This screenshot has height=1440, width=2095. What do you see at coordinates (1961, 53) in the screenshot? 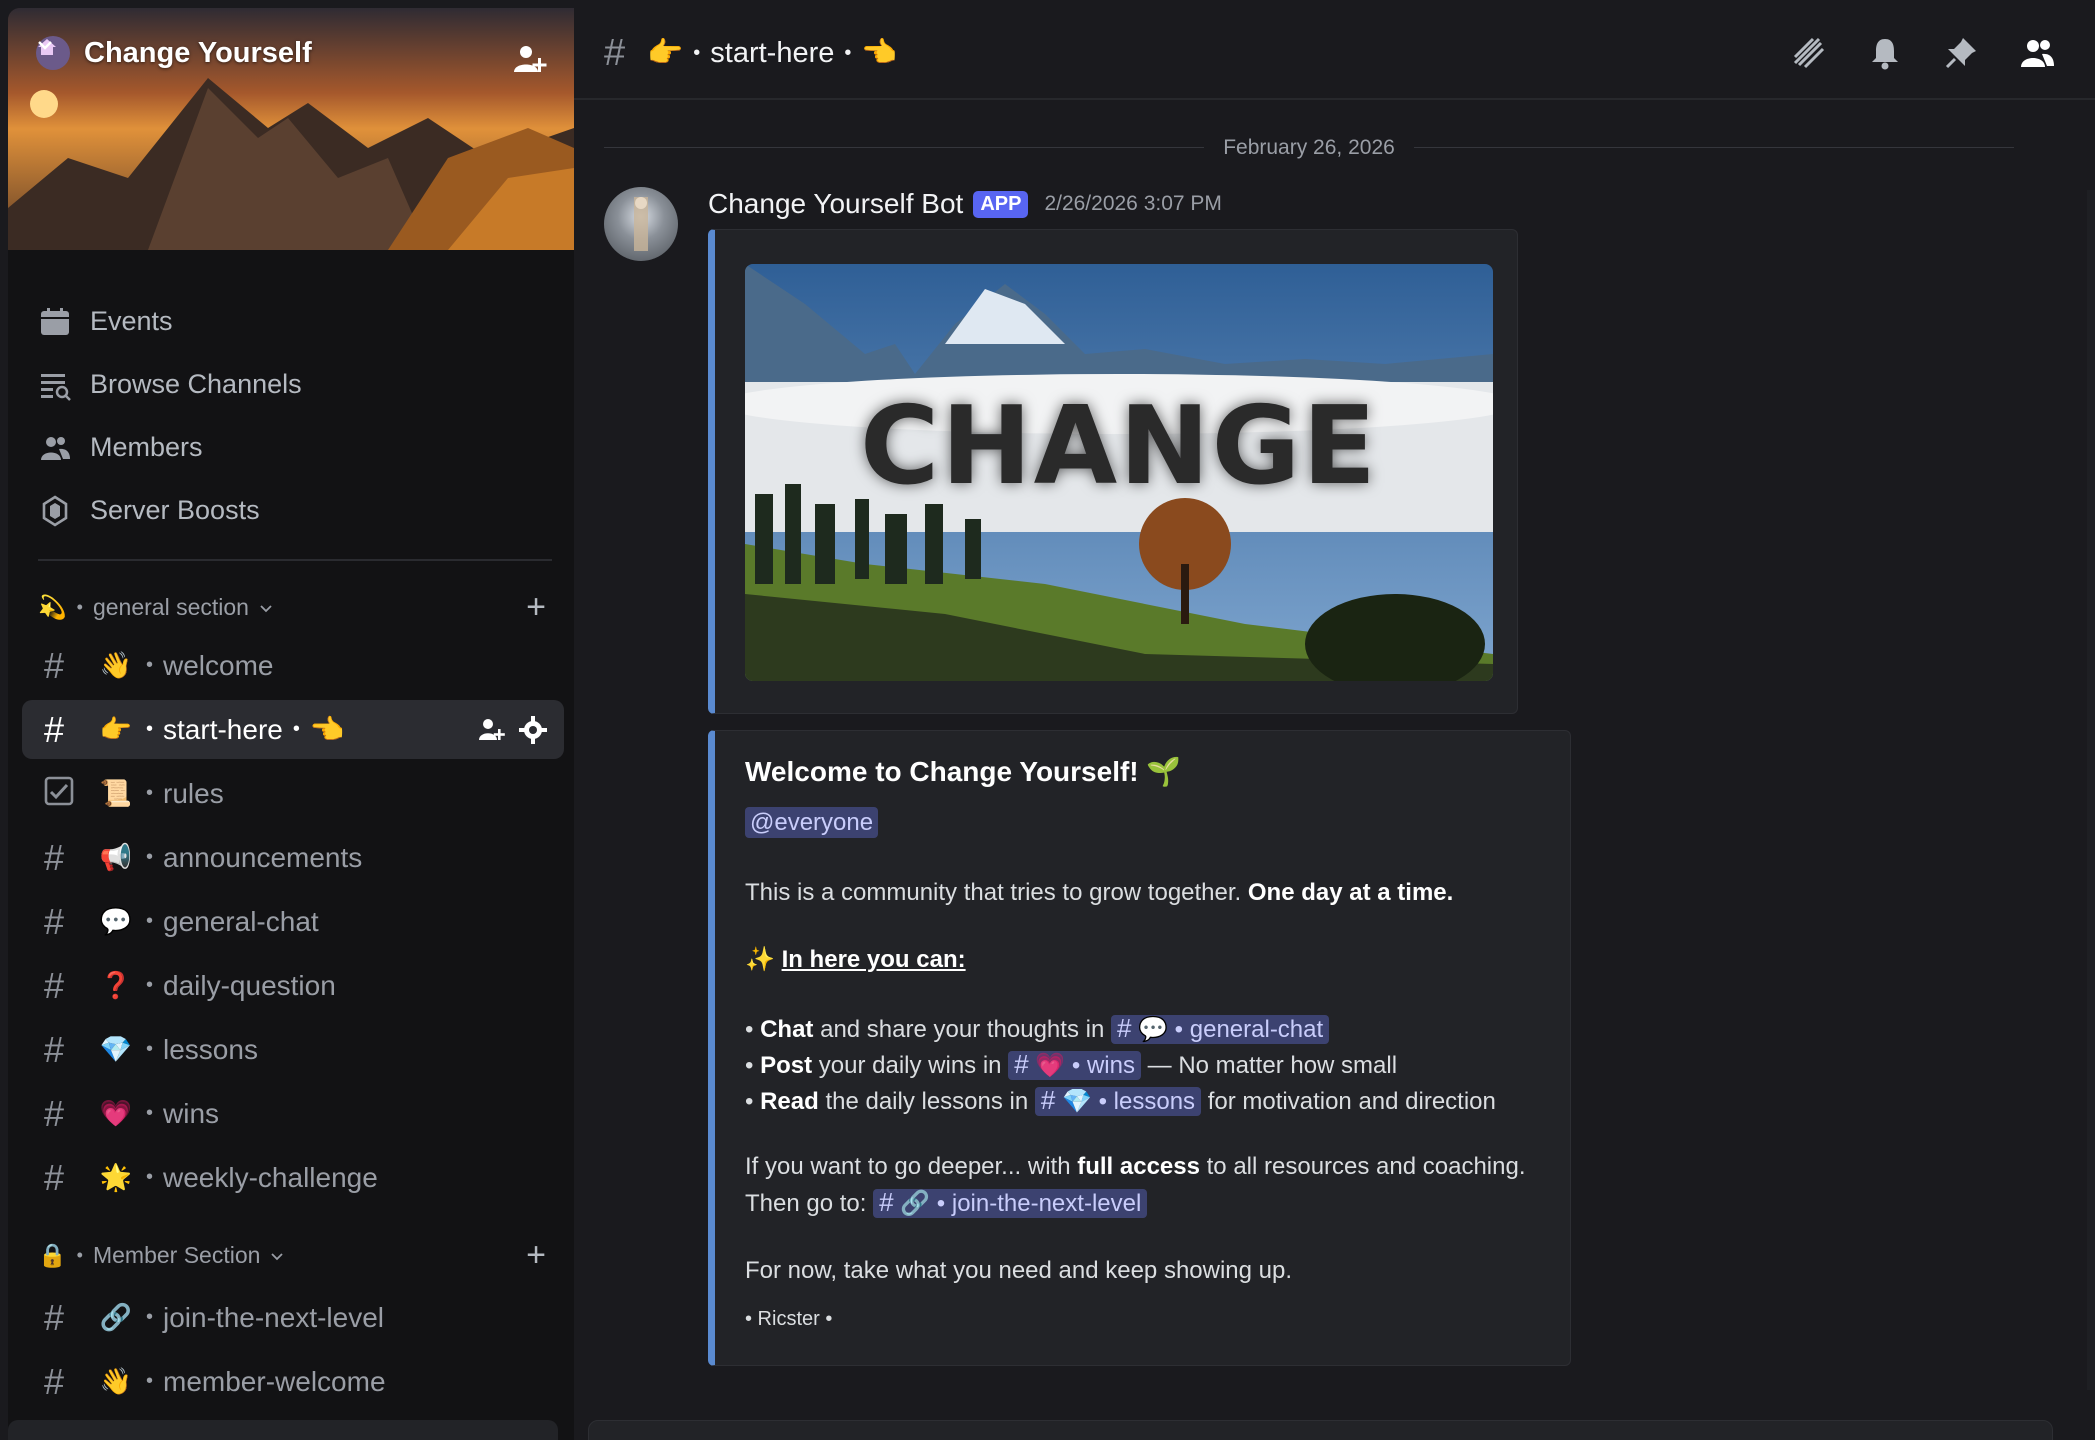
I see `pin-icon` at bounding box center [1961, 53].